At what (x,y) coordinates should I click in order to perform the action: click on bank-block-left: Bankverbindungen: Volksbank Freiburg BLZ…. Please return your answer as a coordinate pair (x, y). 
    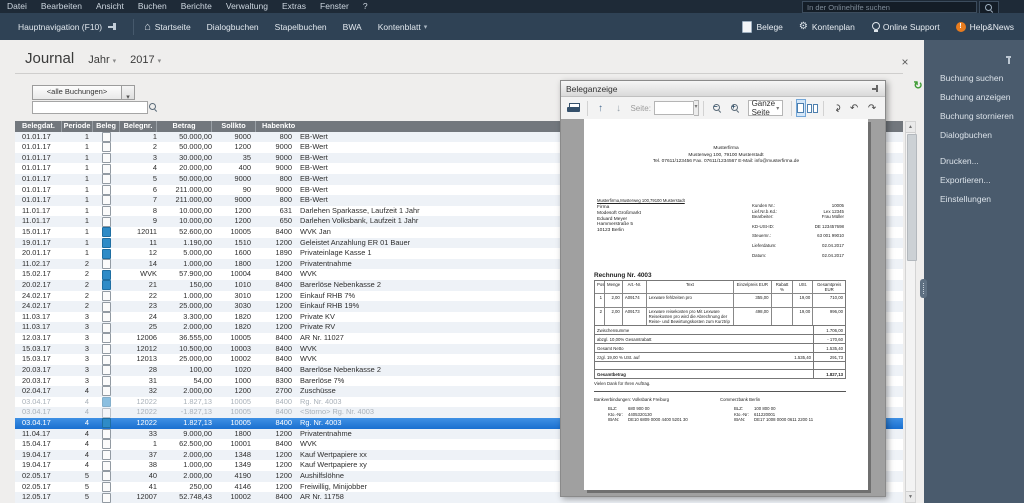
    Looking at the image, I should click on (641, 410).